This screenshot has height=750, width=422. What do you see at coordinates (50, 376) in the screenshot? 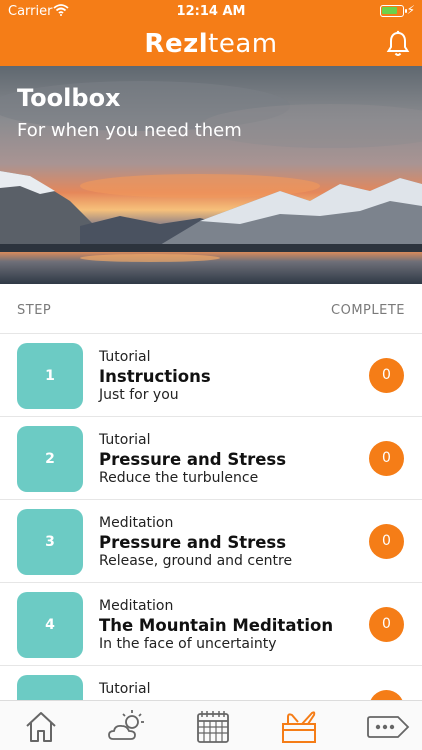
I see `step-number-tile: 1` at bounding box center [50, 376].